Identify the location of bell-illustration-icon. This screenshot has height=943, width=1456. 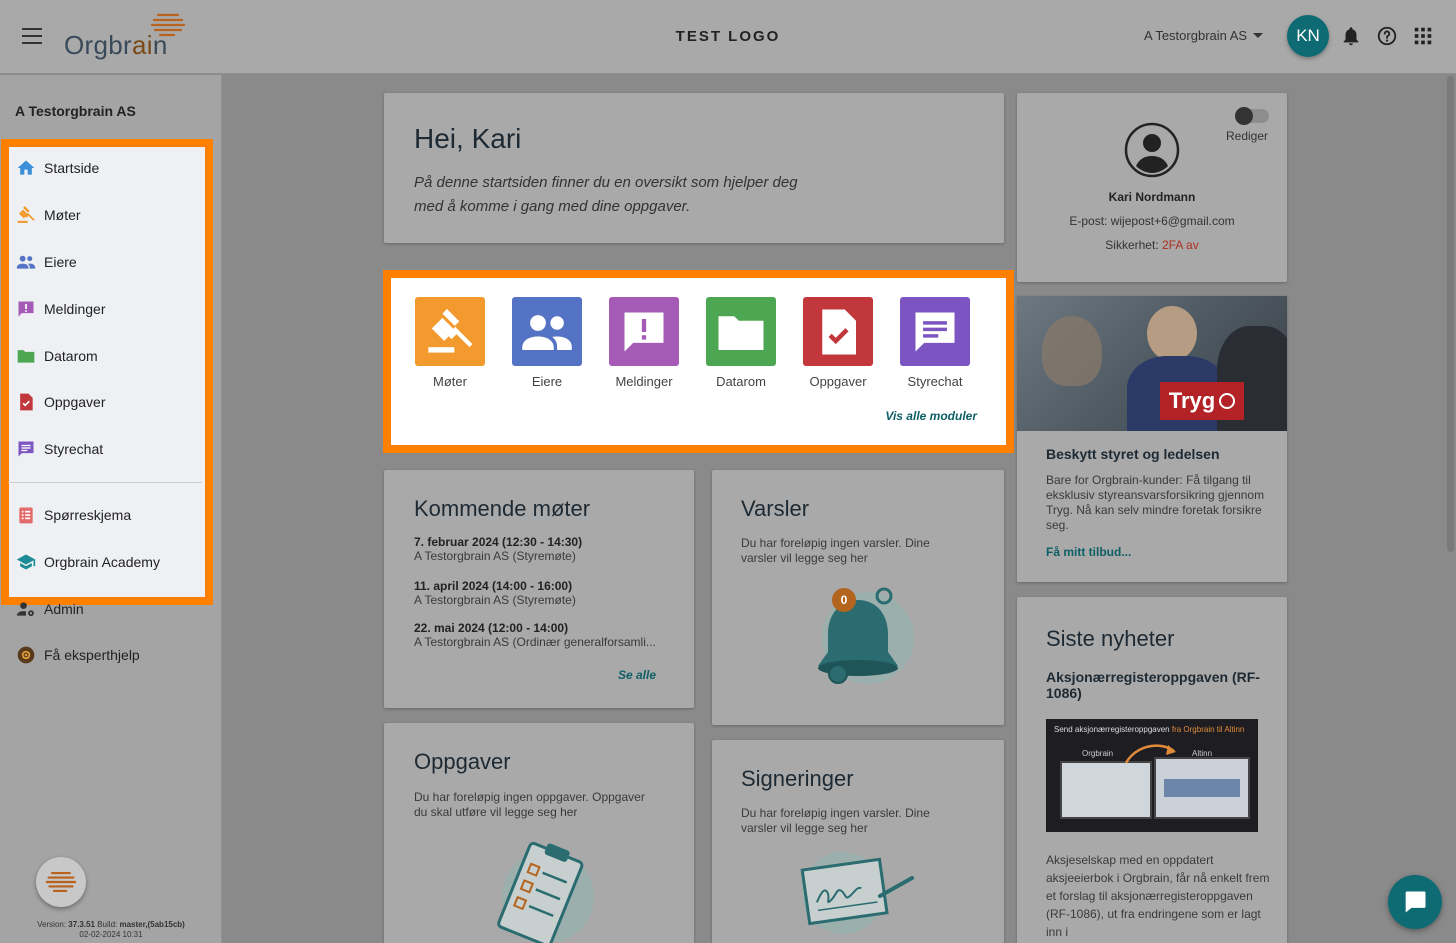
(858, 635).